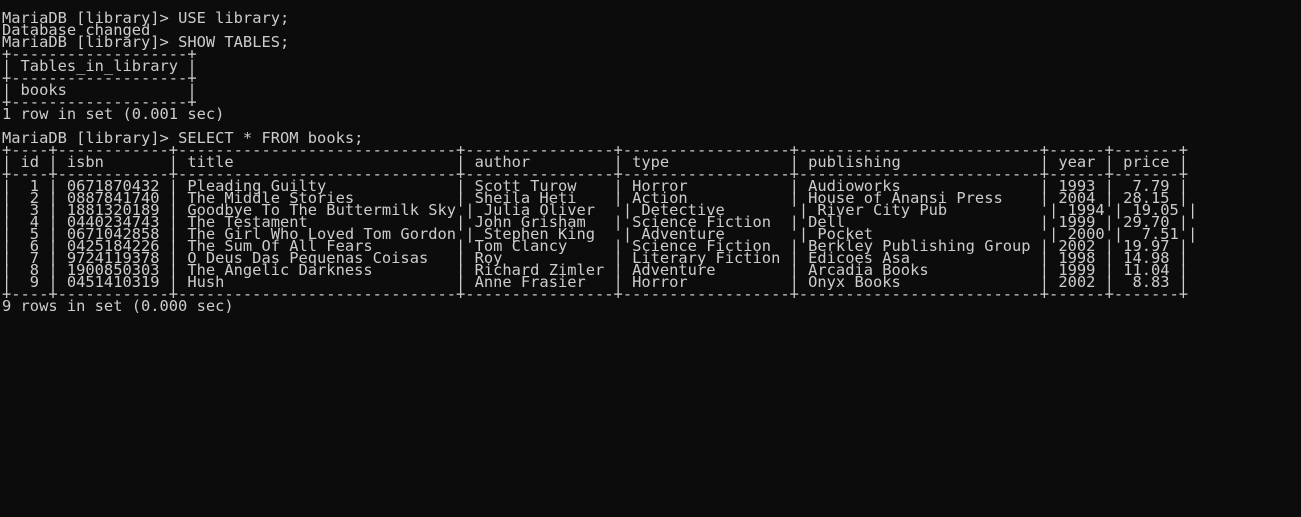 This screenshot has height=517, width=1301. I want to click on result-summary: 9 rows in set (0.000 sec), so click(118, 306).